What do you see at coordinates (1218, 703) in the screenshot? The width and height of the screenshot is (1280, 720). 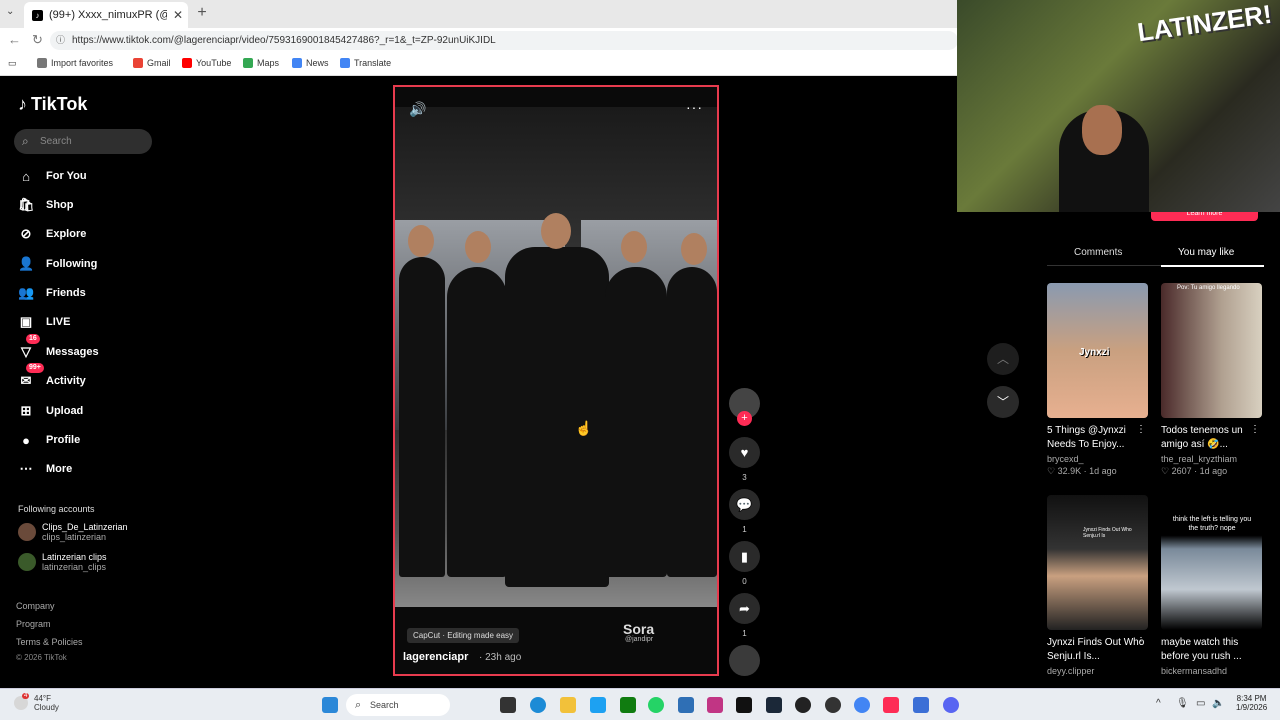 I see `volume-tray-icon: 🔈` at bounding box center [1218, 703].